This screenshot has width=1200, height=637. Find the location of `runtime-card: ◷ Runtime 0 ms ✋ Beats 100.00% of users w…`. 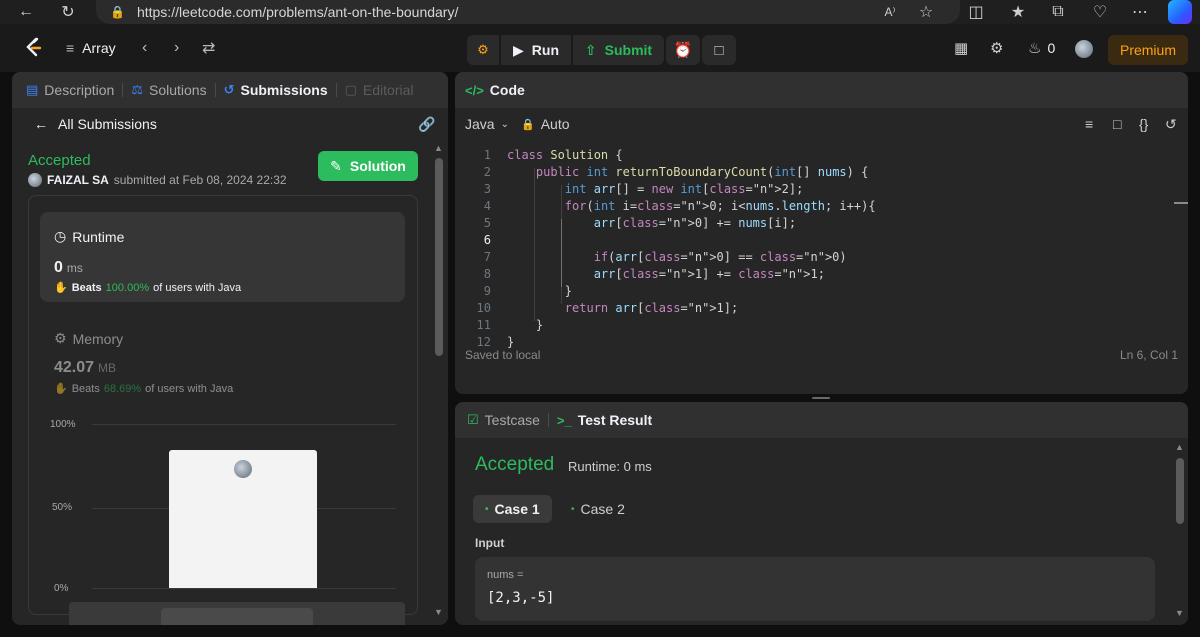

runtime-card: ◷ Runtime 0 ms ✋ Beats 100.00% of users w… is located at coordinates (222, 257).